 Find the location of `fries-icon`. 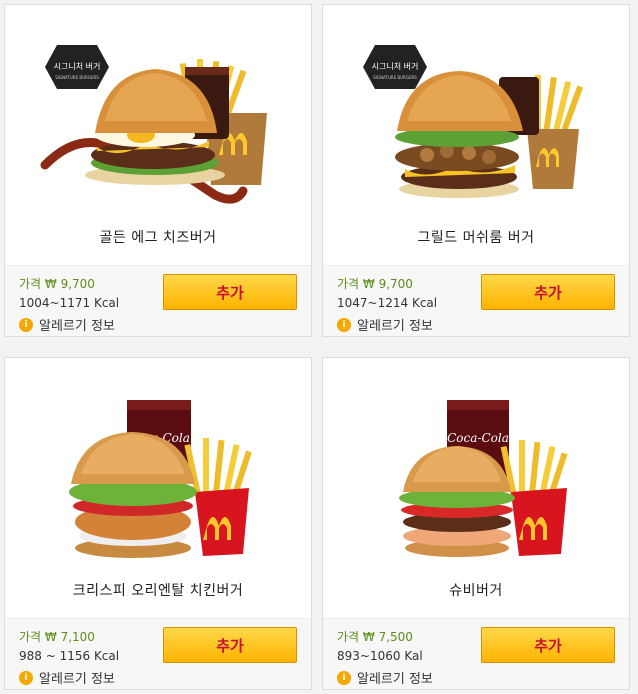

fries-icon is located at coordinates (218, 497).